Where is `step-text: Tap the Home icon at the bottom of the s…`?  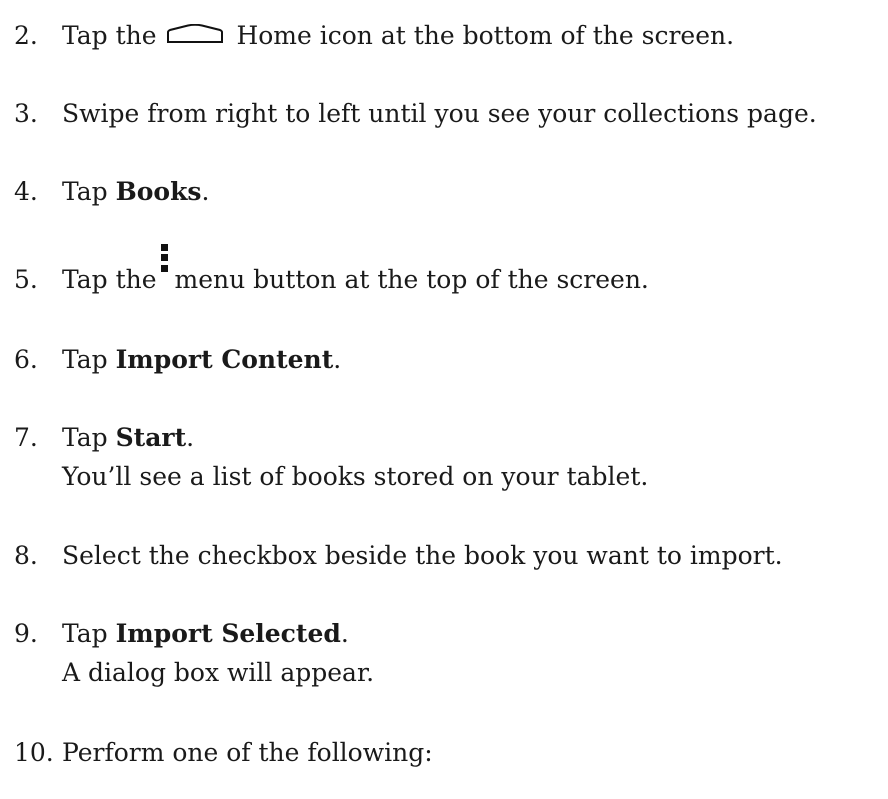
step-text: Tap the Home icon at the bottom of the s… is located at coordinates (398, 35).